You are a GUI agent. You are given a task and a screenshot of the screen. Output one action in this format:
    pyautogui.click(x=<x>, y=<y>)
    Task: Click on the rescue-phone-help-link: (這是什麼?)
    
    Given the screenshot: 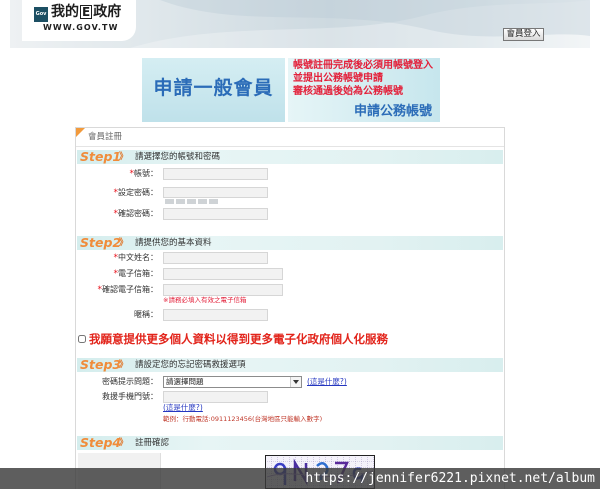 What is the action you would take?
    pyautogui.click(x=183, y=408)
    